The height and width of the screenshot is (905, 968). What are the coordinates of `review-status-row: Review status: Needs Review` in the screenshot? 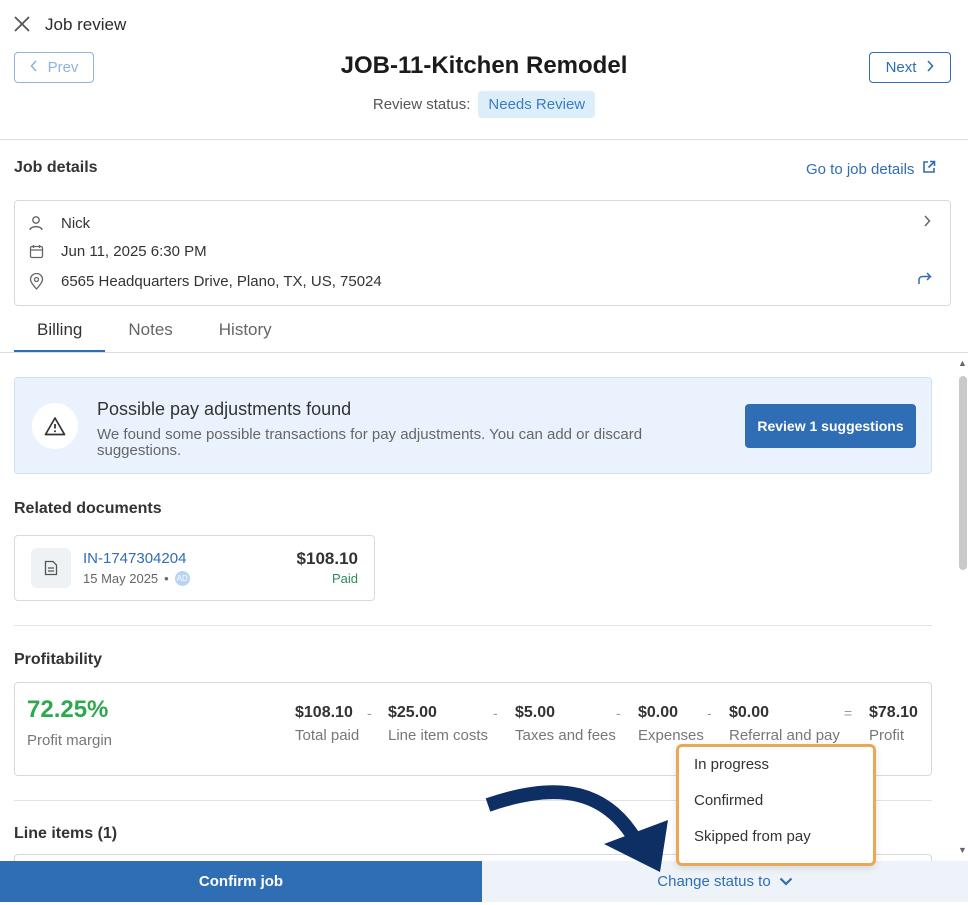 It's located at (484, 104).